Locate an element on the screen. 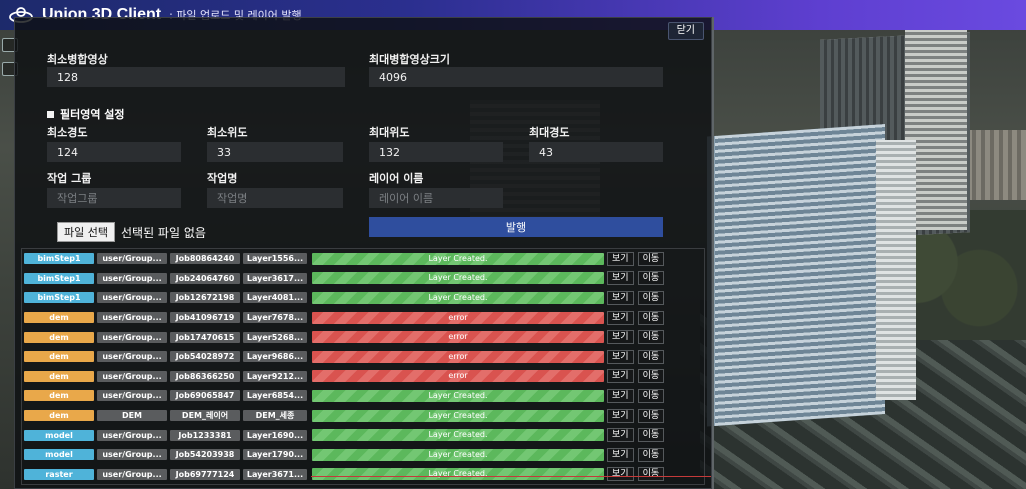 Image resolution: width=1026 pixels, height=489 pixels. min-merge-input is located at coordinates (196, 77).